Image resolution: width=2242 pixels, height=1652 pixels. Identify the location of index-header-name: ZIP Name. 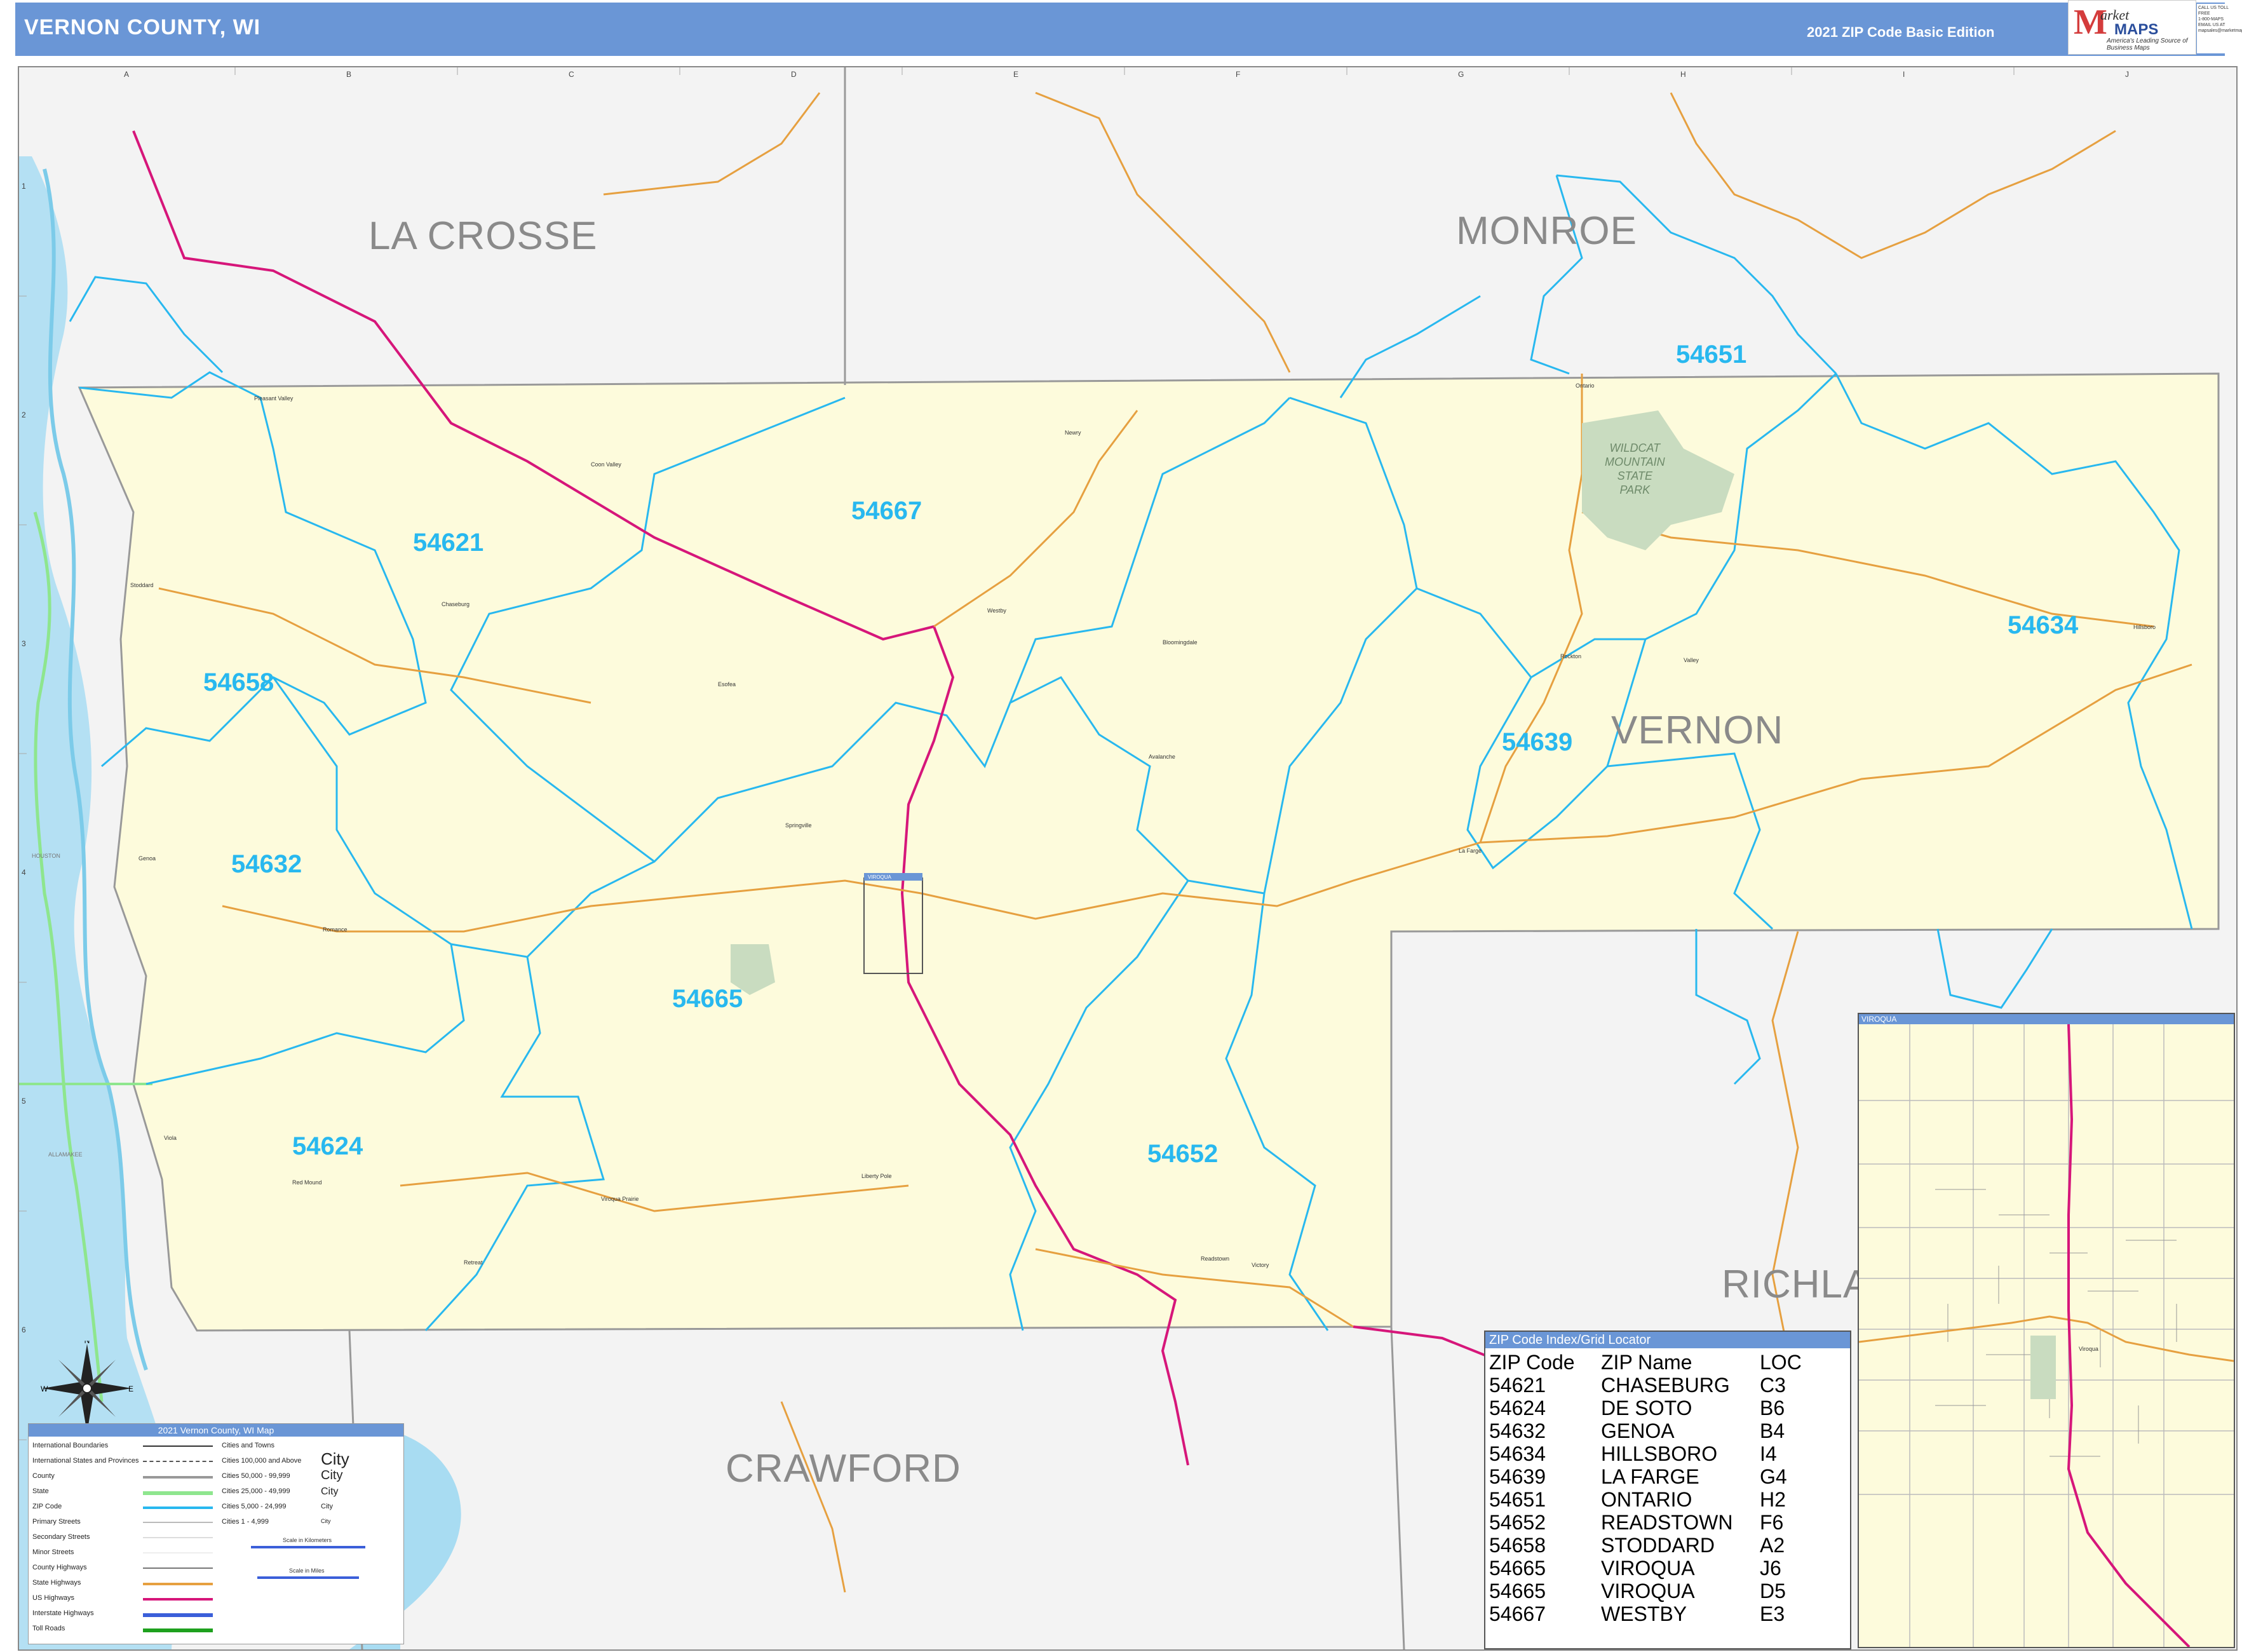
(1646, 1362).